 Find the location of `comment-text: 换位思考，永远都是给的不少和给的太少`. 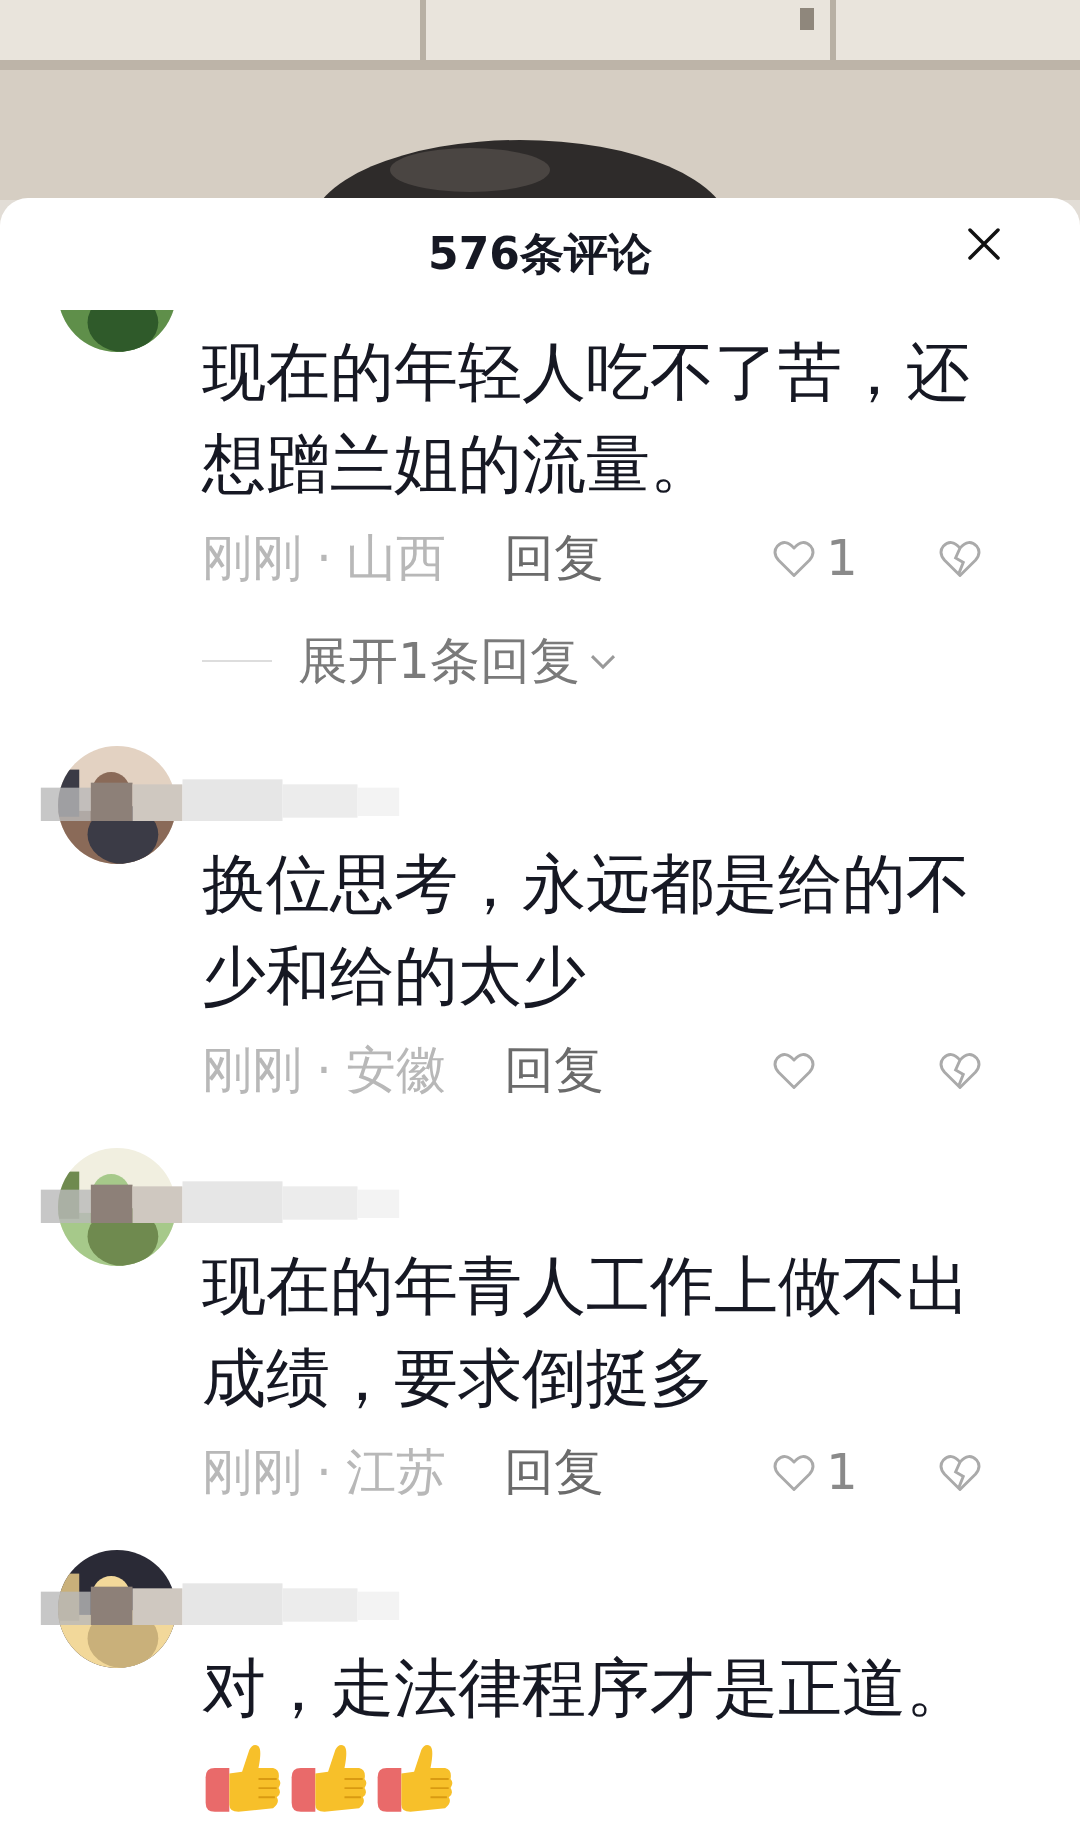

comment-text: 换位思考，永远都是给的不少和给的太少 is located at coordinates (586, 930).